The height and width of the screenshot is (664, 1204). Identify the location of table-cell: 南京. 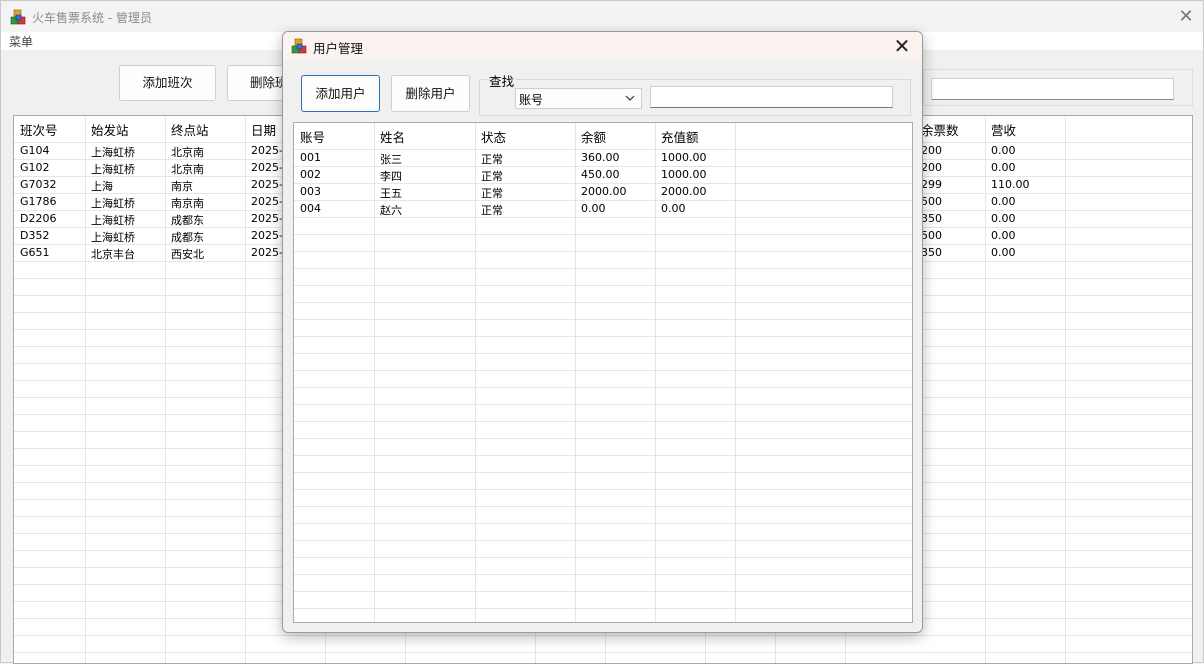
(182, 186).